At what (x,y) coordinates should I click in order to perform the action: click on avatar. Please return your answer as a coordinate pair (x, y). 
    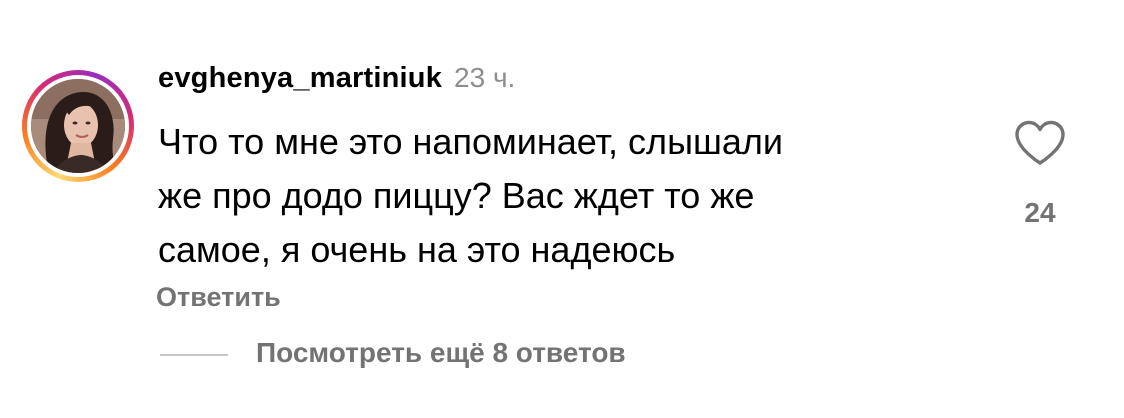
    Looking at the image, I should click on (78, 126).